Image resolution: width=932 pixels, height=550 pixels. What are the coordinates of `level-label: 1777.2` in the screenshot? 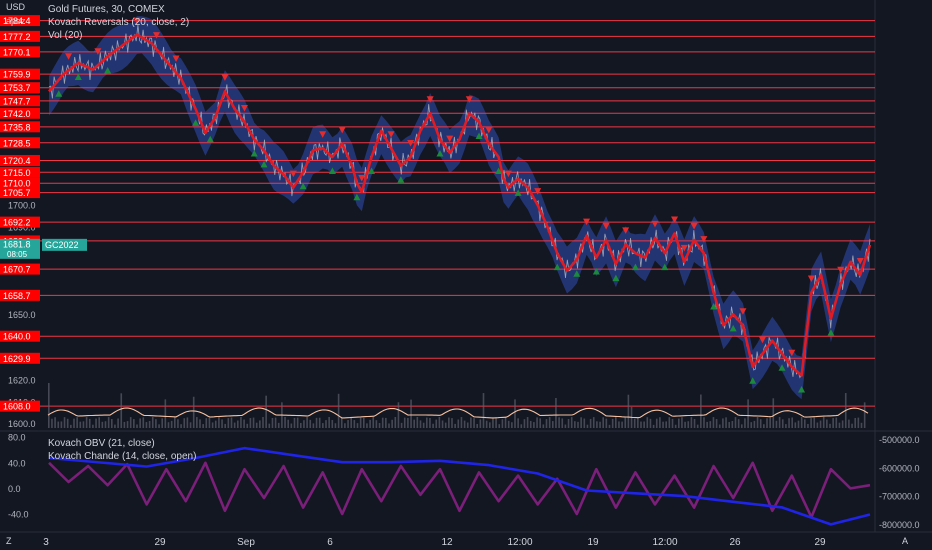 It's located at (17, 37).